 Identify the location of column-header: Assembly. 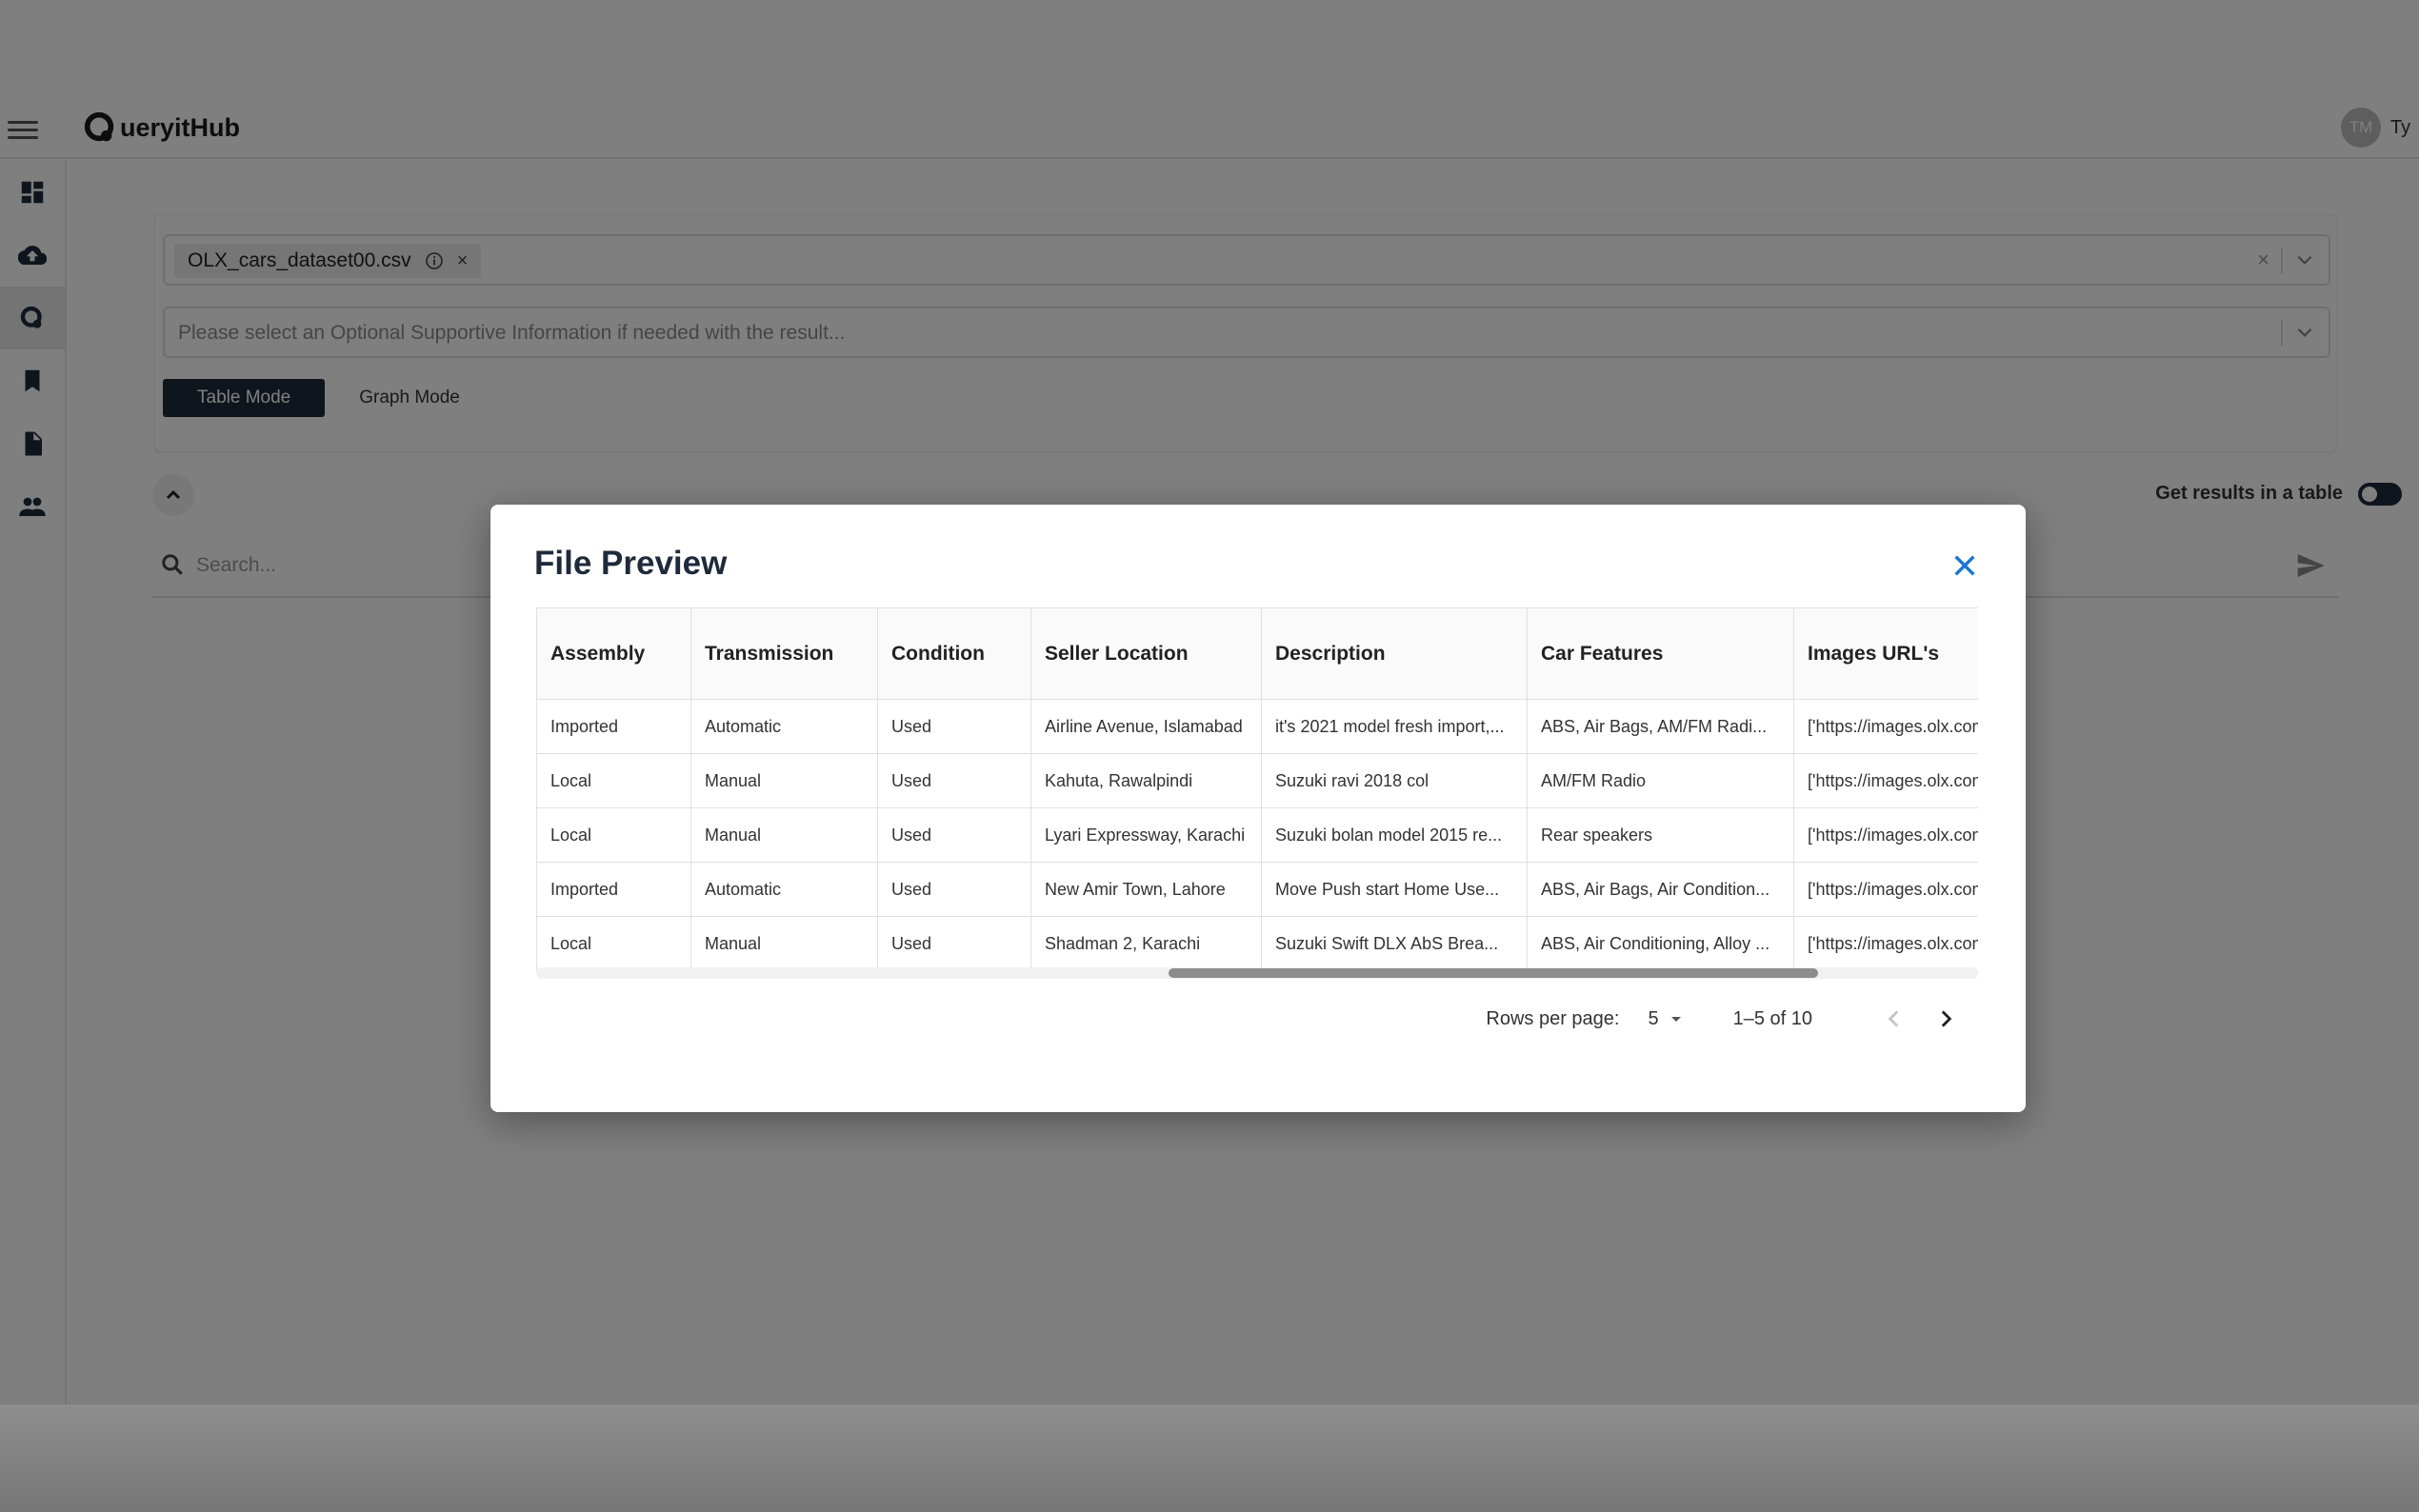
(613, 653).